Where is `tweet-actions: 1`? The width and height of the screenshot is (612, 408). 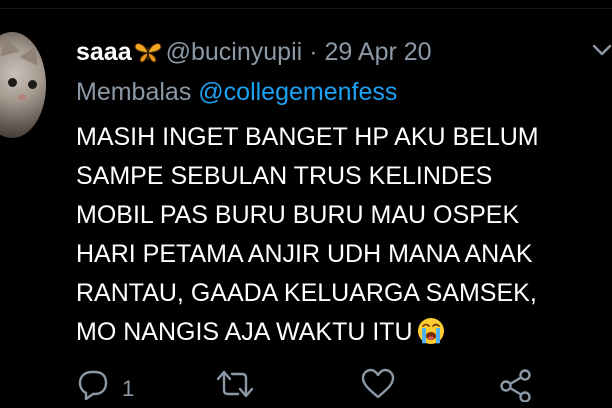
tweet-actions: 1 is located at coordinates (344, 388).